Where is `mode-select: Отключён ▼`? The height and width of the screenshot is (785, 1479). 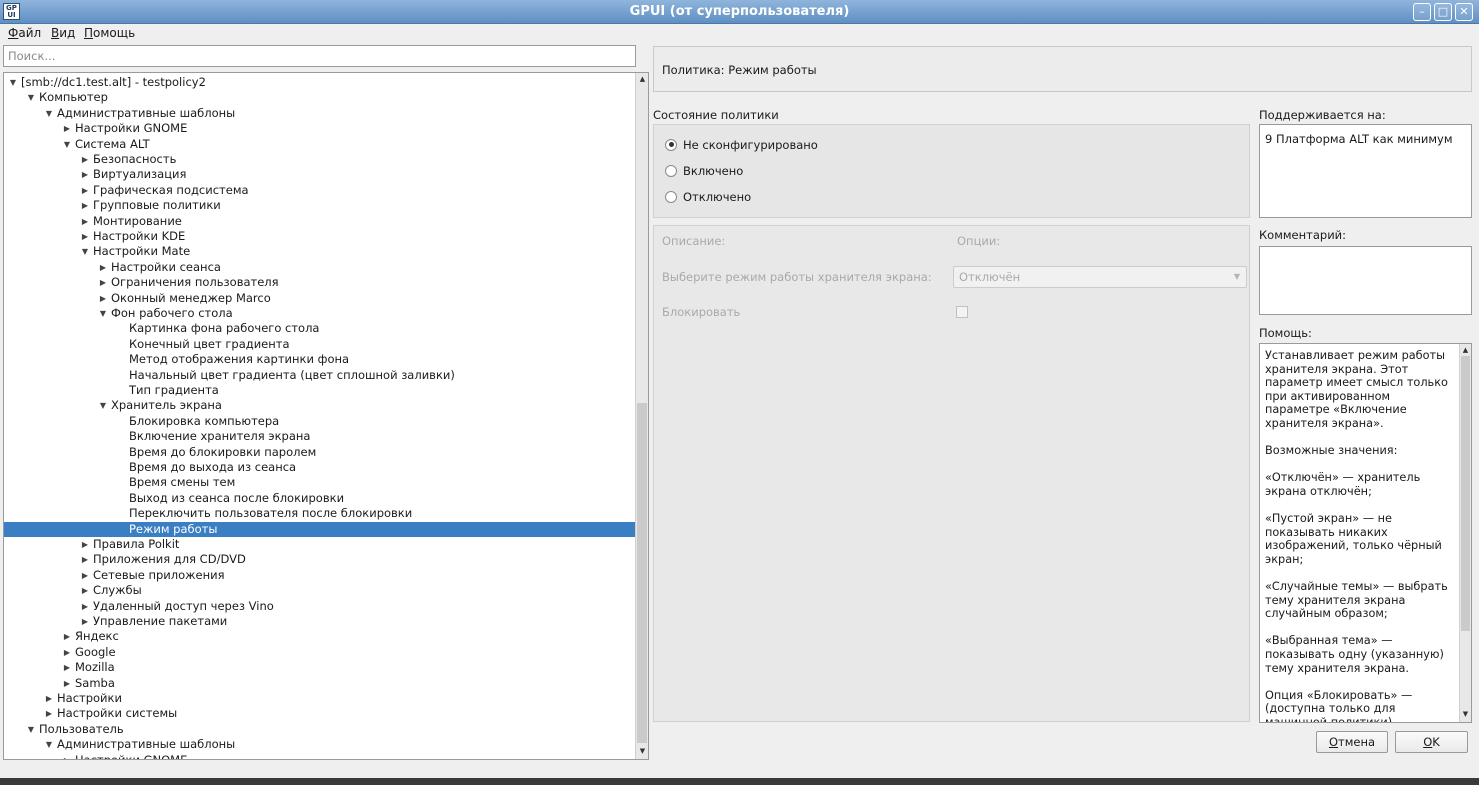
mode-select: Отключён ▼ is located at coordinates (1100, 277).